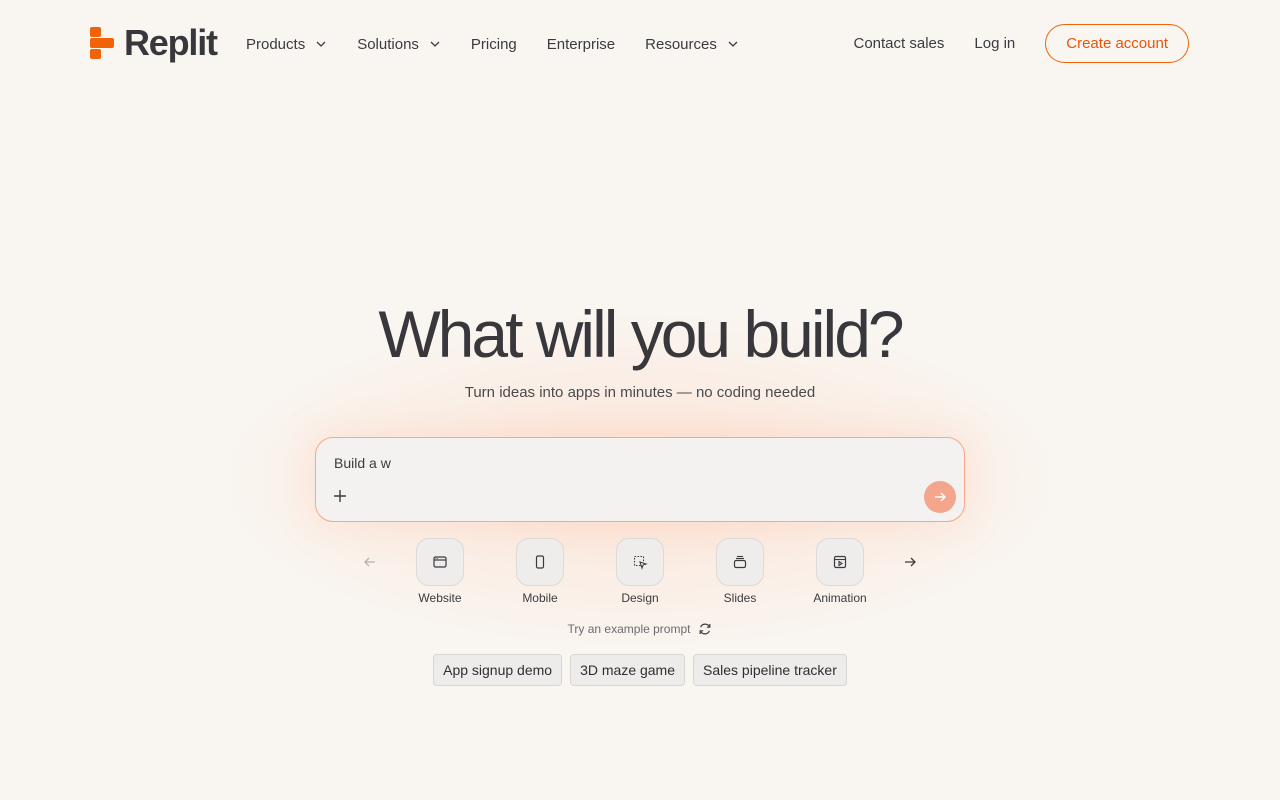  I want to click on account-nav: Contact sales Log in Create account, so click(1021, 43).